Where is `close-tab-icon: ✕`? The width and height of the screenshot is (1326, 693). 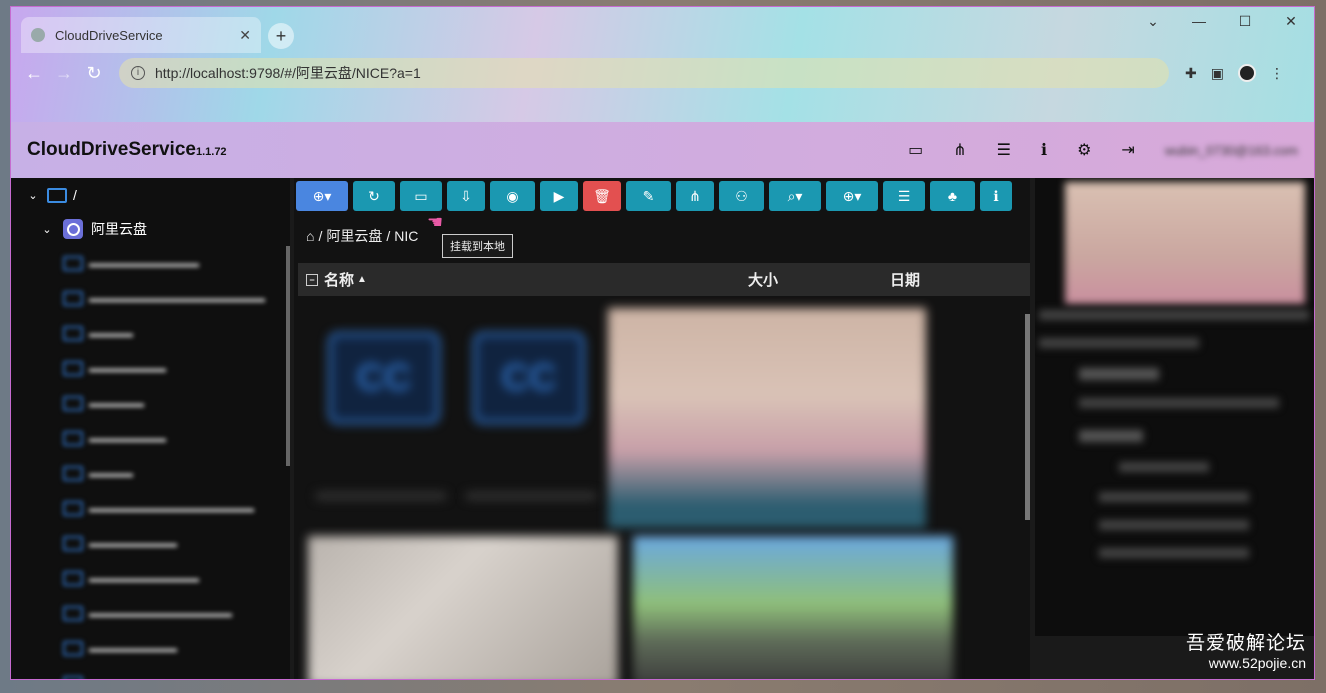
close-tab-icon: ✕ is located at coordinates (245, 35).